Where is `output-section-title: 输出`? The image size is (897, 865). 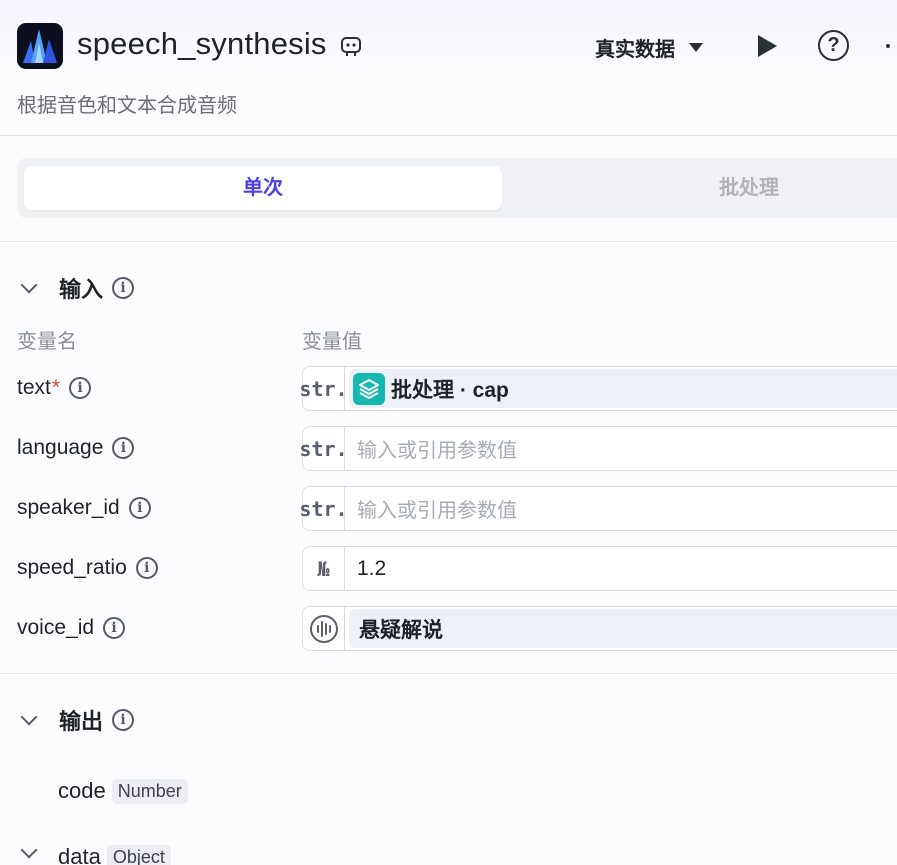
output-section-title: 输出 is located at coordinates (81, 721).